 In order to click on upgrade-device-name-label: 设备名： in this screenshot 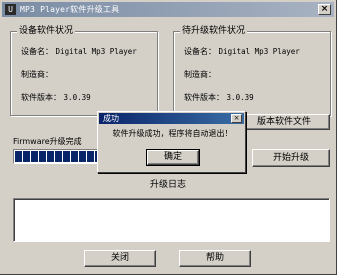, I will do `click(200, 51)`.